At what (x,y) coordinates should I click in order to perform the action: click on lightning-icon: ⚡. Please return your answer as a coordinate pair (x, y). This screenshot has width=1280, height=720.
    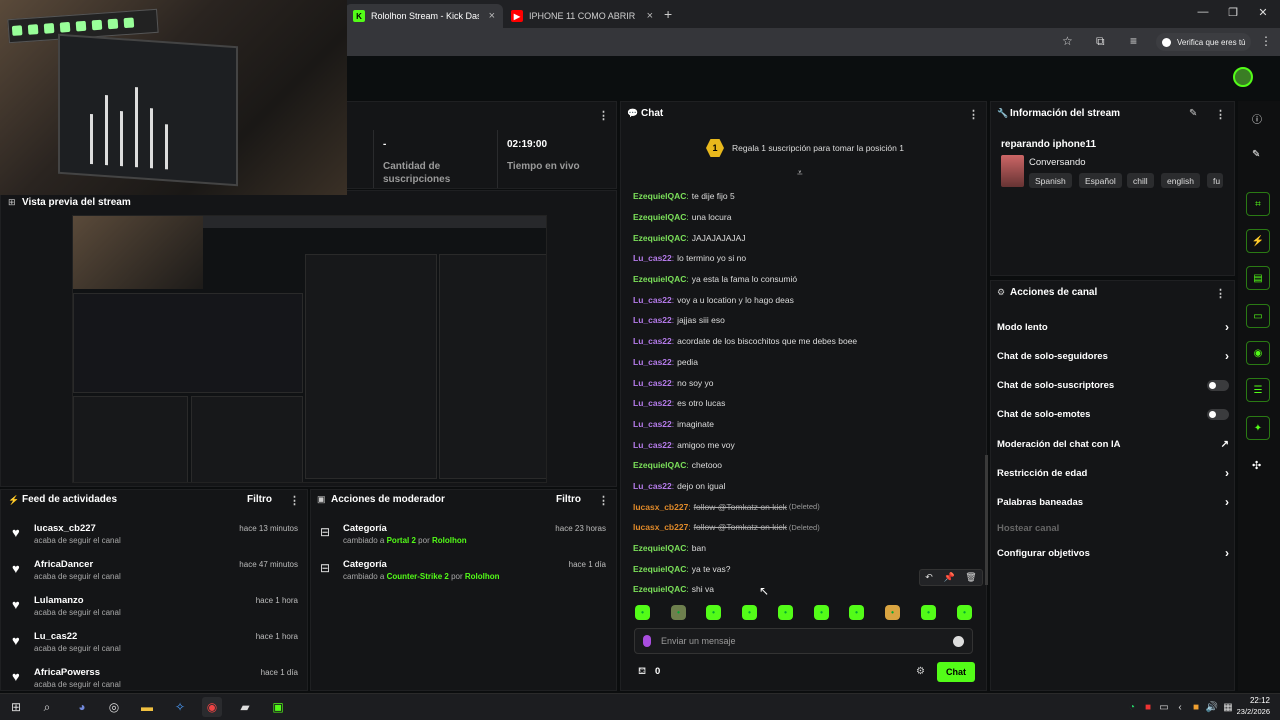
    Looking at the image, I should click on (1258, 241).